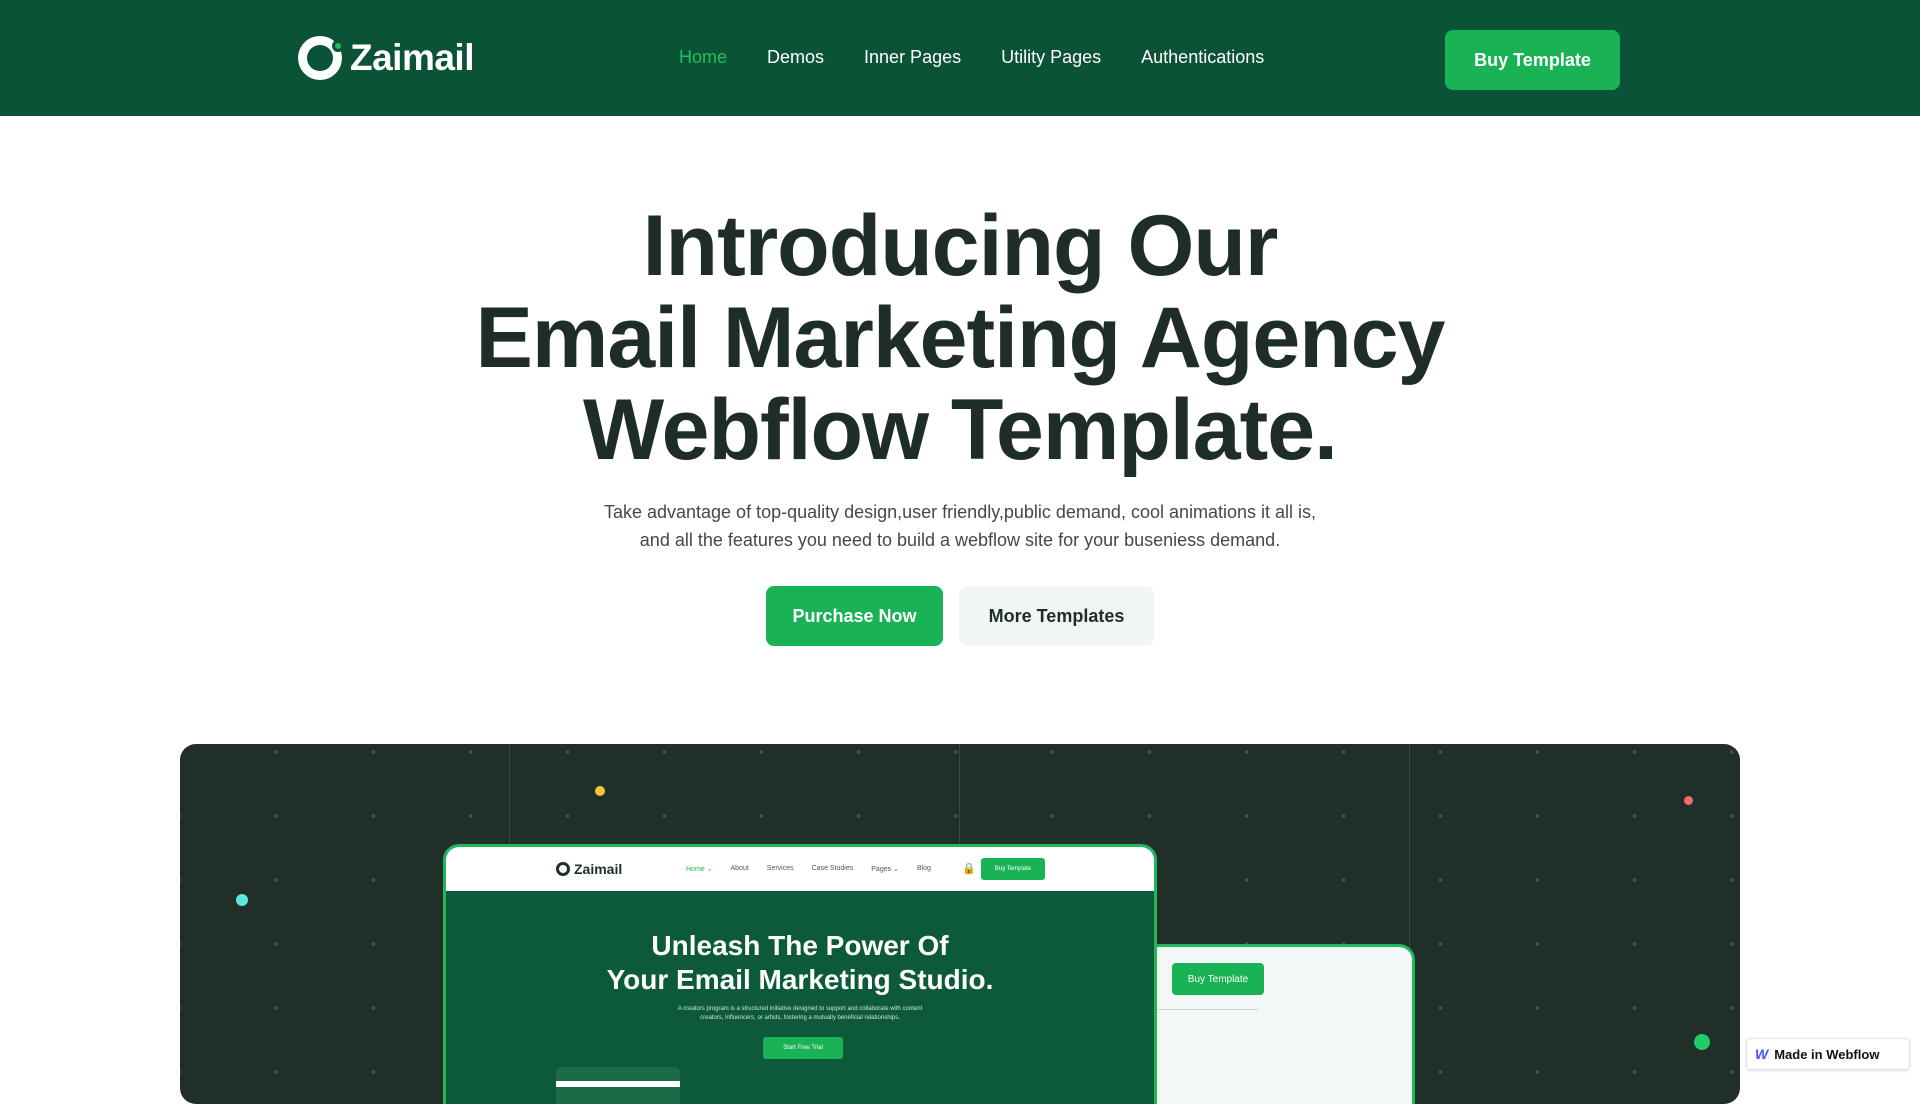  Describe the element at coordinates (703, 57) in the screenshot. I see `nav-home: Home` at that location.